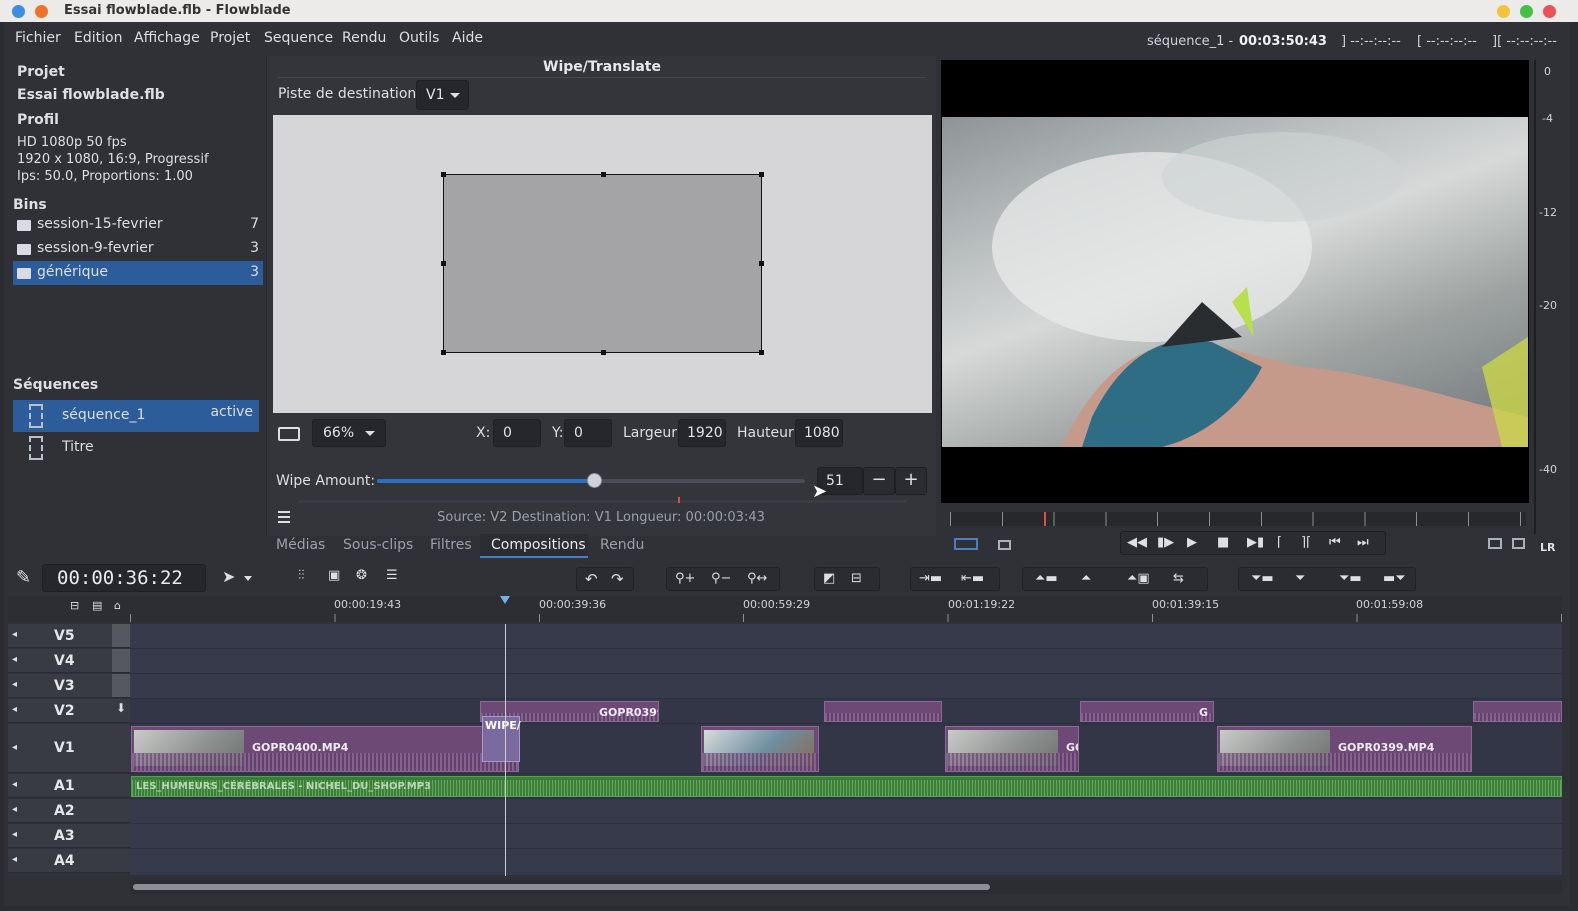 The image size is (1578, 911). I want to click on rewind-icon: ◀◀, so click(1137, 542).